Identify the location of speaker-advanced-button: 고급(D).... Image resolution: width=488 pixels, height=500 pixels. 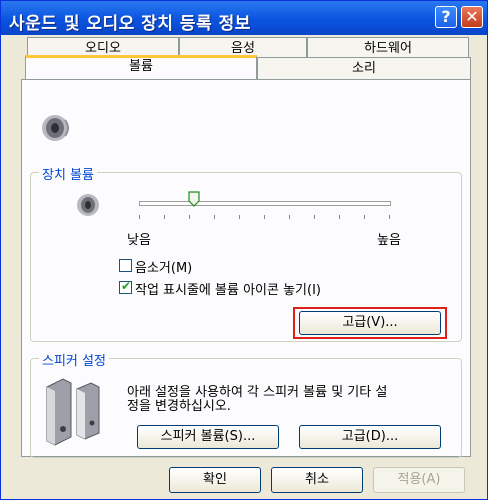
(370, 437).